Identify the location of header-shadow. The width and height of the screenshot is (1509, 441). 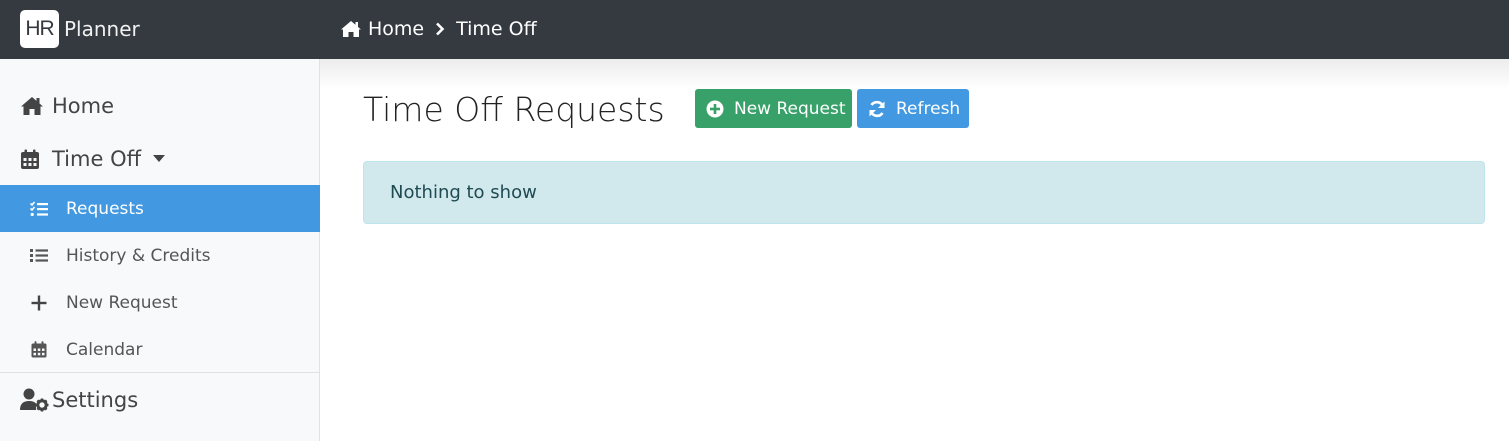
(914, 74).